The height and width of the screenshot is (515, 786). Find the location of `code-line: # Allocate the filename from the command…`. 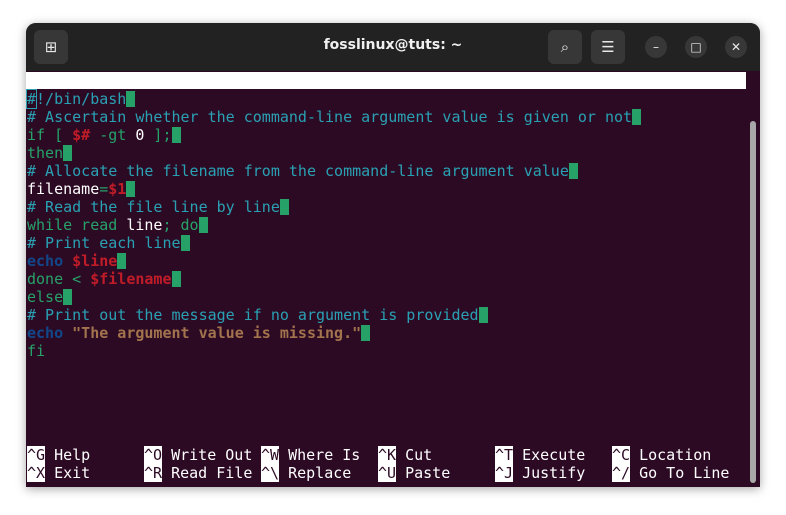

code-line: # Allocate the filename from the command… is located at coordinates (302, 171).